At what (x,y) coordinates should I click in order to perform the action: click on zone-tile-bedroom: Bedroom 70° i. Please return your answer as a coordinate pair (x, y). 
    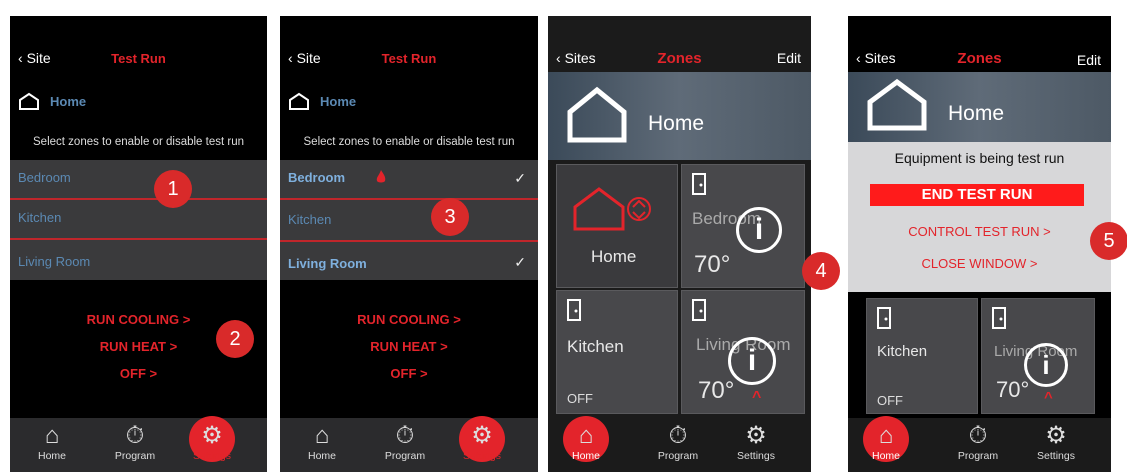
    Looking at the image, I should click on (743, 226).